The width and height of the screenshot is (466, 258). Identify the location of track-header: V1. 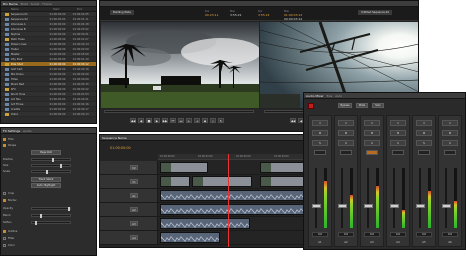
(129, 181).